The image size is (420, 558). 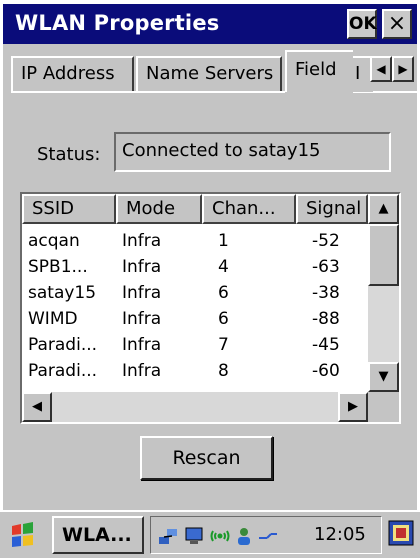 What do you see at coordinates (223, 241) in the screenshot?
I see `channel-cell: 1` at bounding box center [223, 241].